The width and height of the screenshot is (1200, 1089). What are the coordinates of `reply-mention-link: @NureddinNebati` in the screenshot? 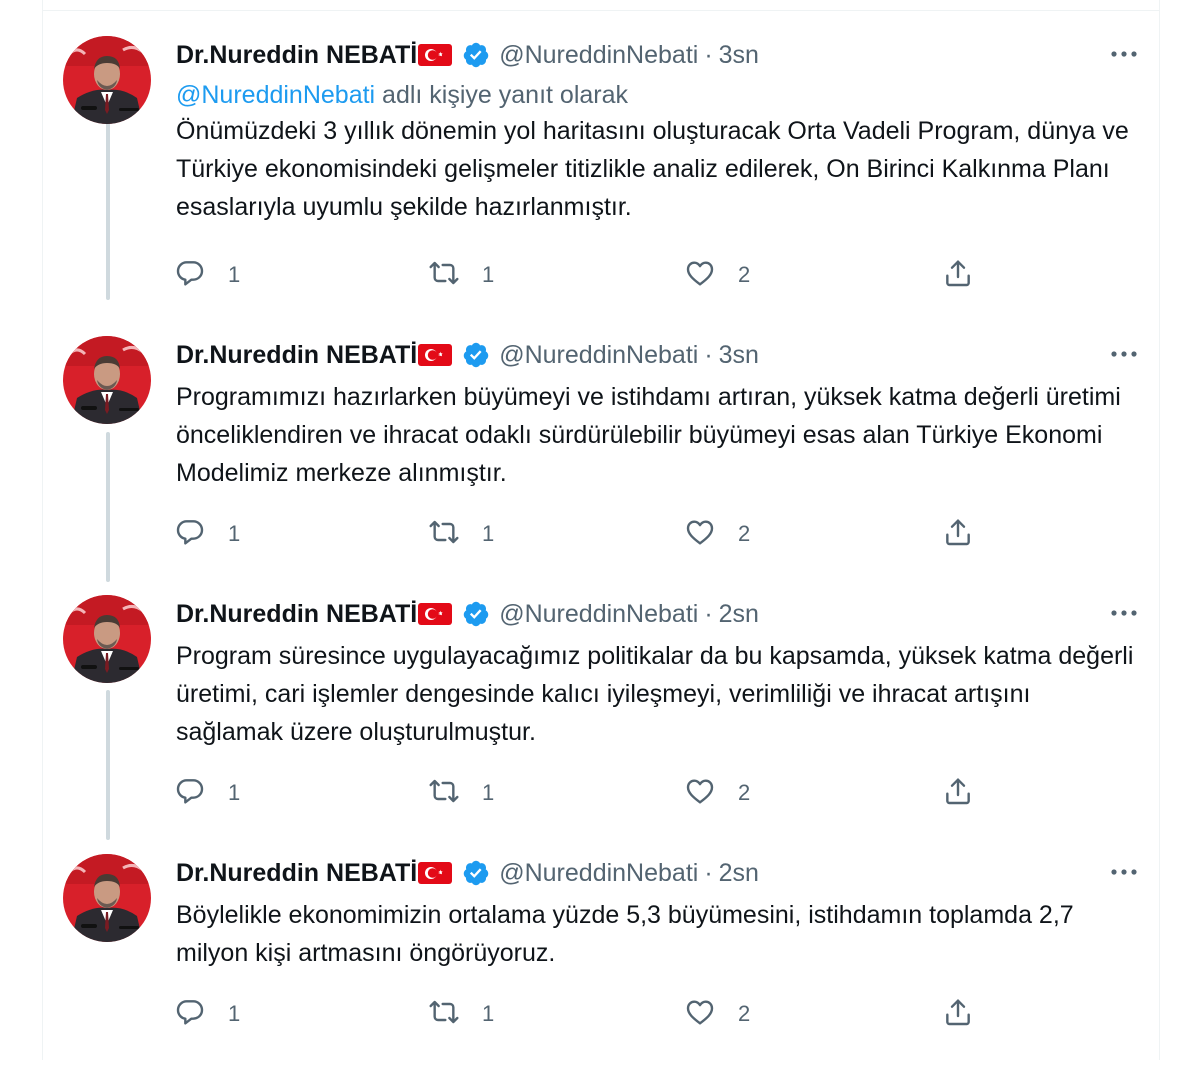 It's located at (275, 95).